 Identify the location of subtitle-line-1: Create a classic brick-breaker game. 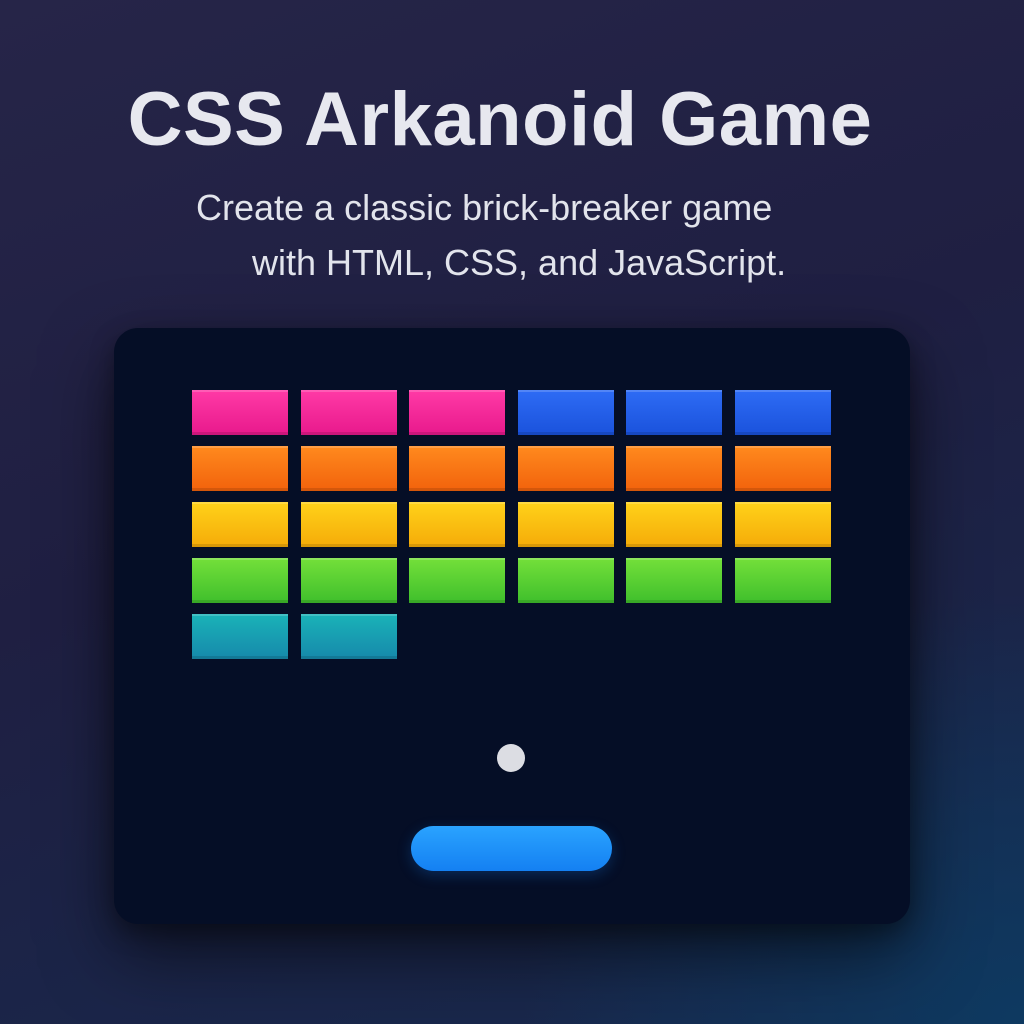
(484, 207).